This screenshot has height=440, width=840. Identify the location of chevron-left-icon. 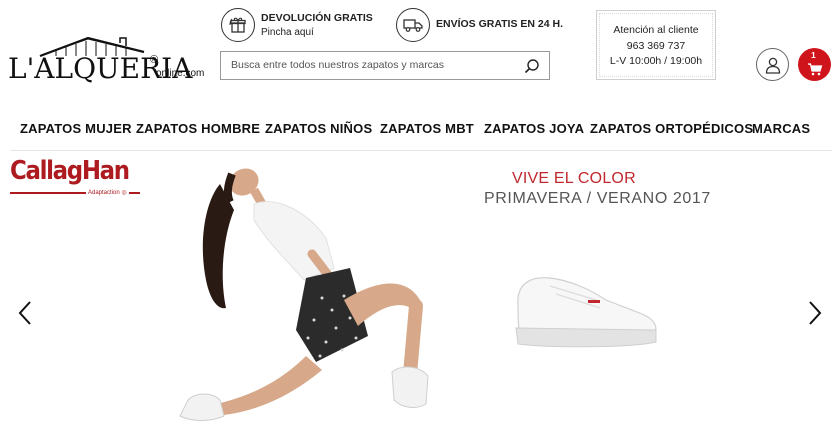
(25, 313).